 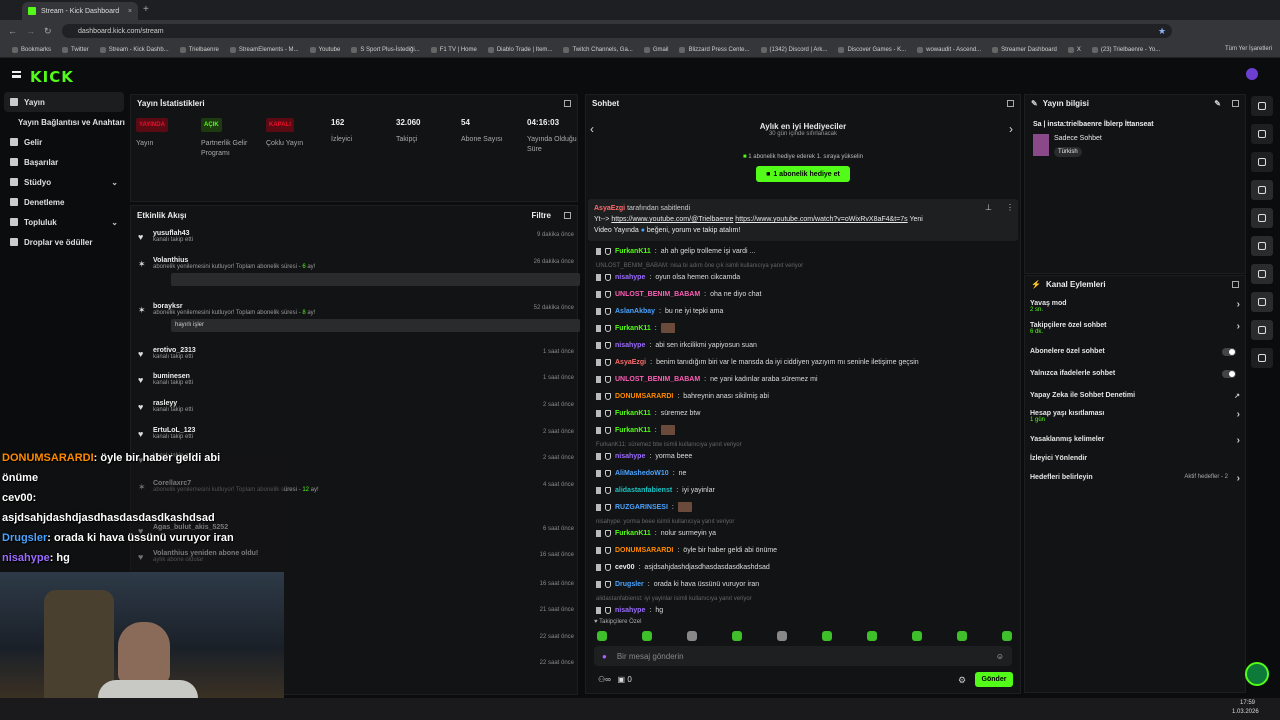 What do you see at coordinates (655, 49) in the screenshot?
I see `bookmark-item: Gmail` at bounding box center [655, 49].